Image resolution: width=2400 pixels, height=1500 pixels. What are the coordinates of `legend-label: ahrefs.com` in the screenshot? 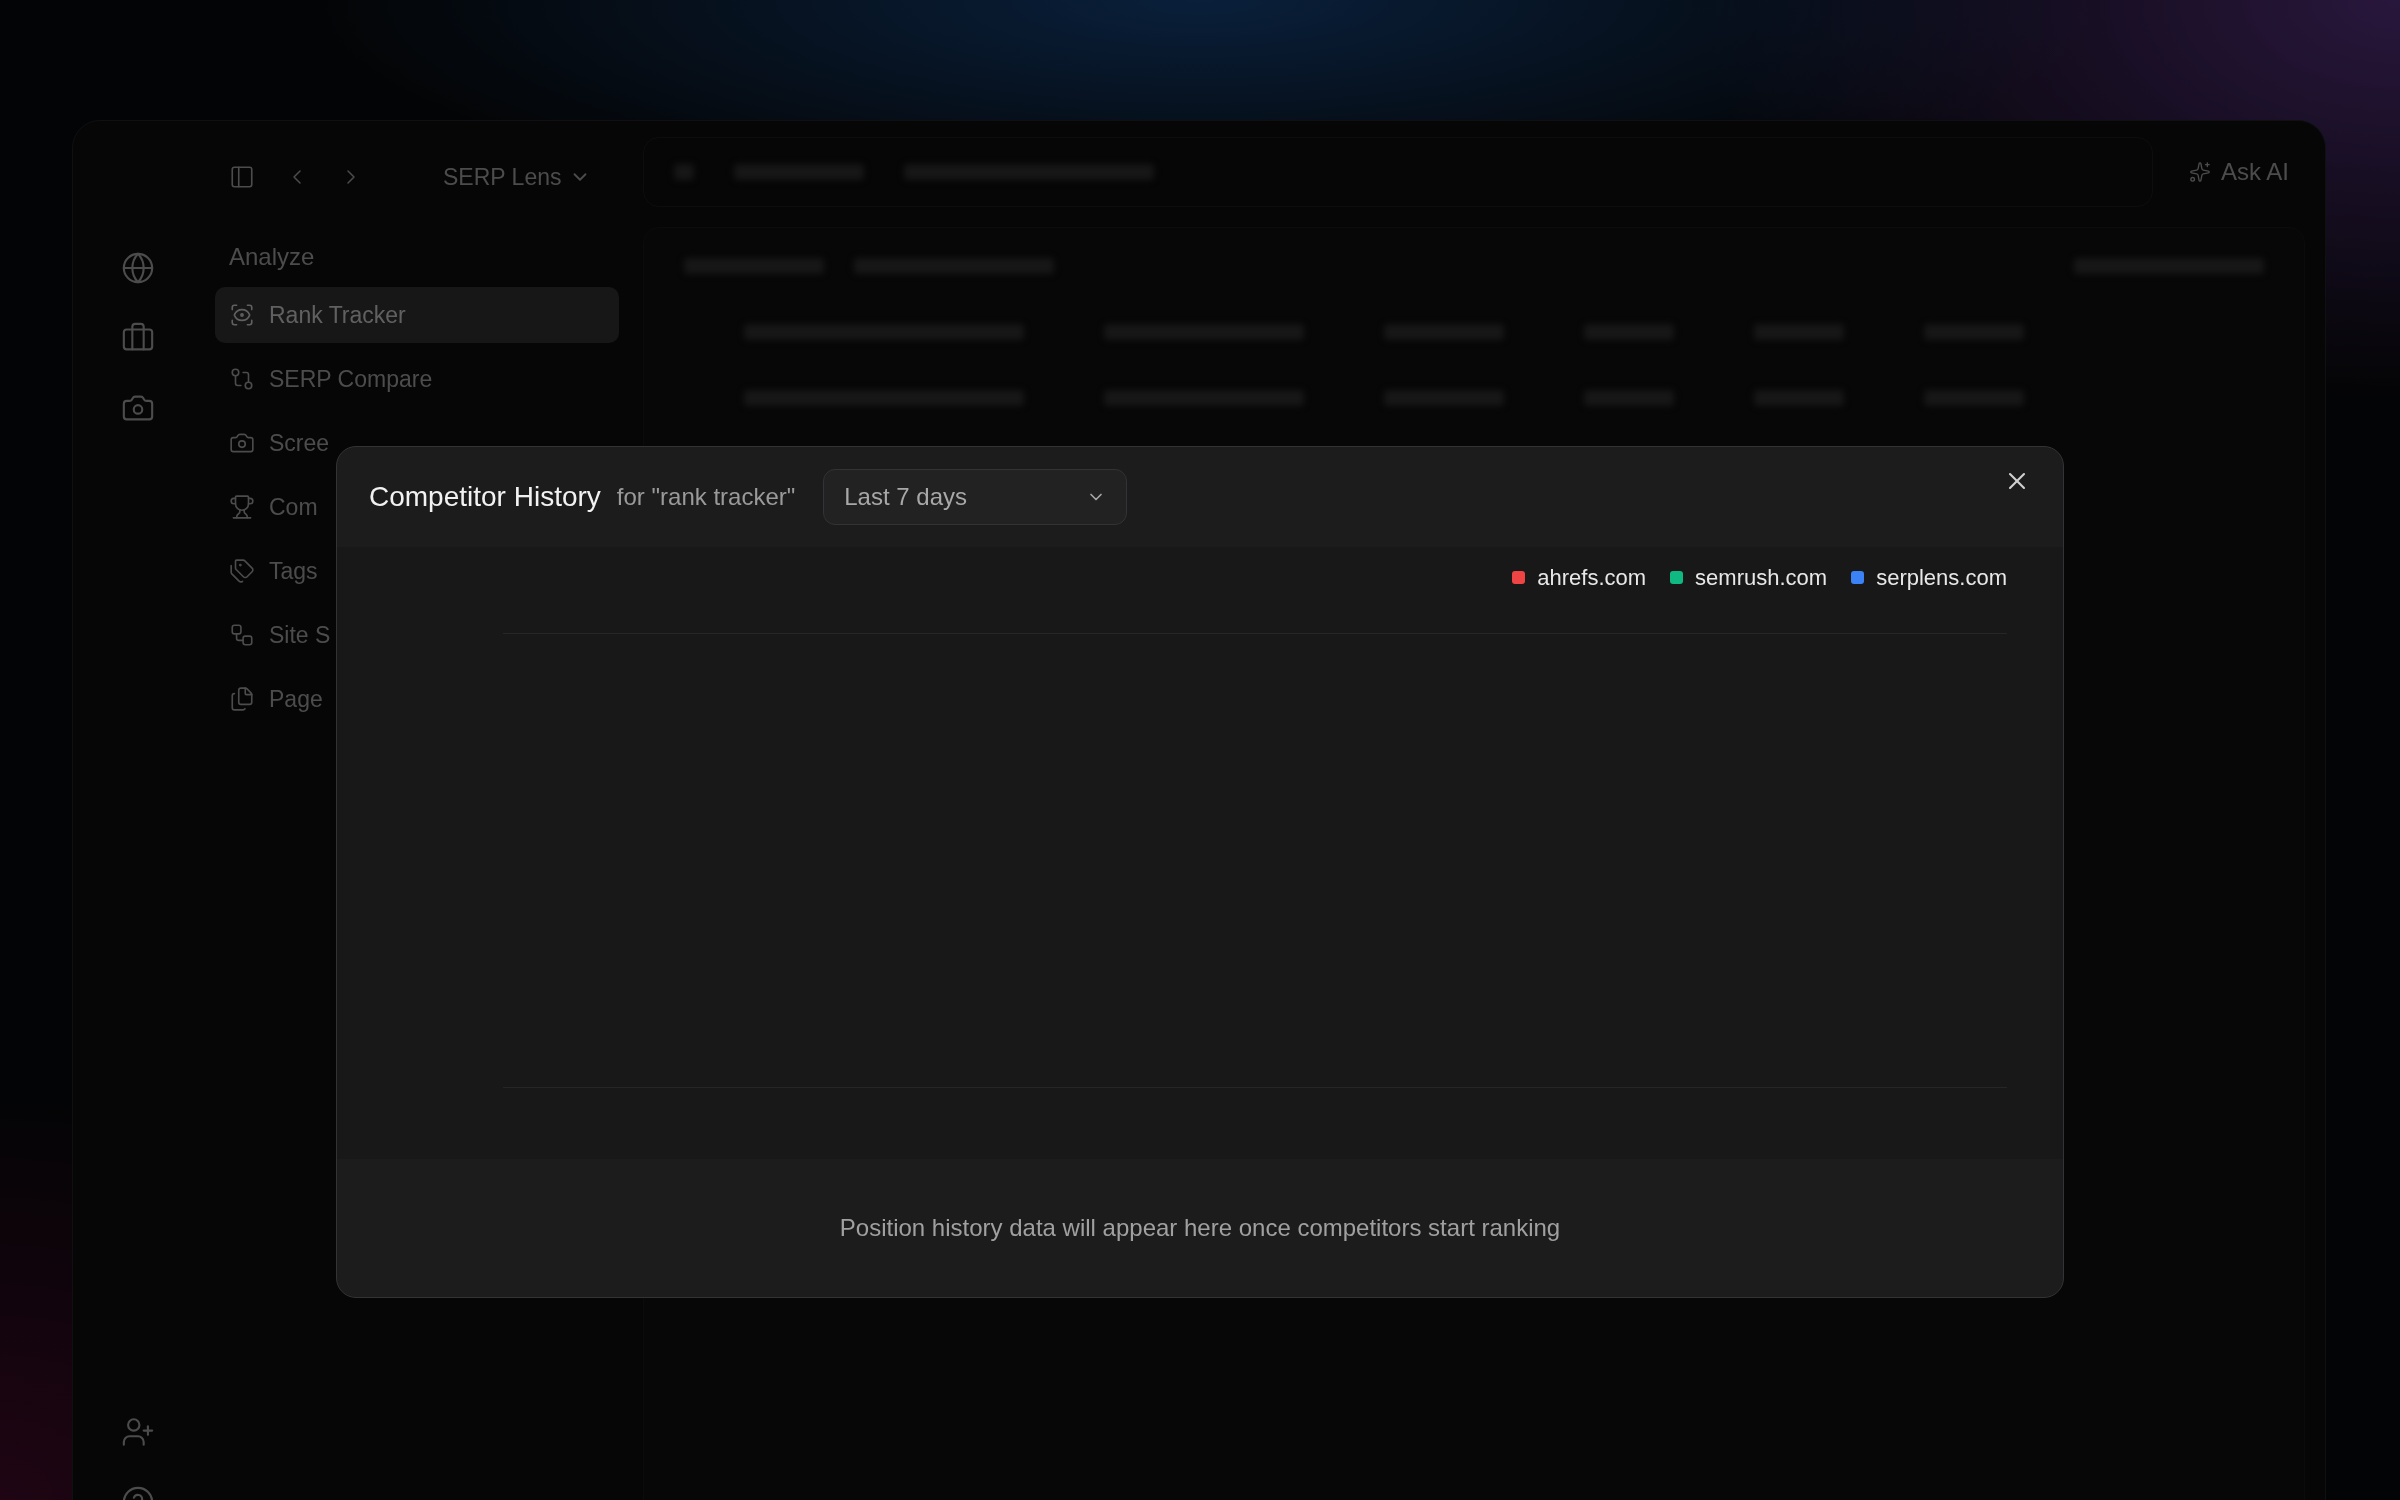 It's located at (1592, 577).